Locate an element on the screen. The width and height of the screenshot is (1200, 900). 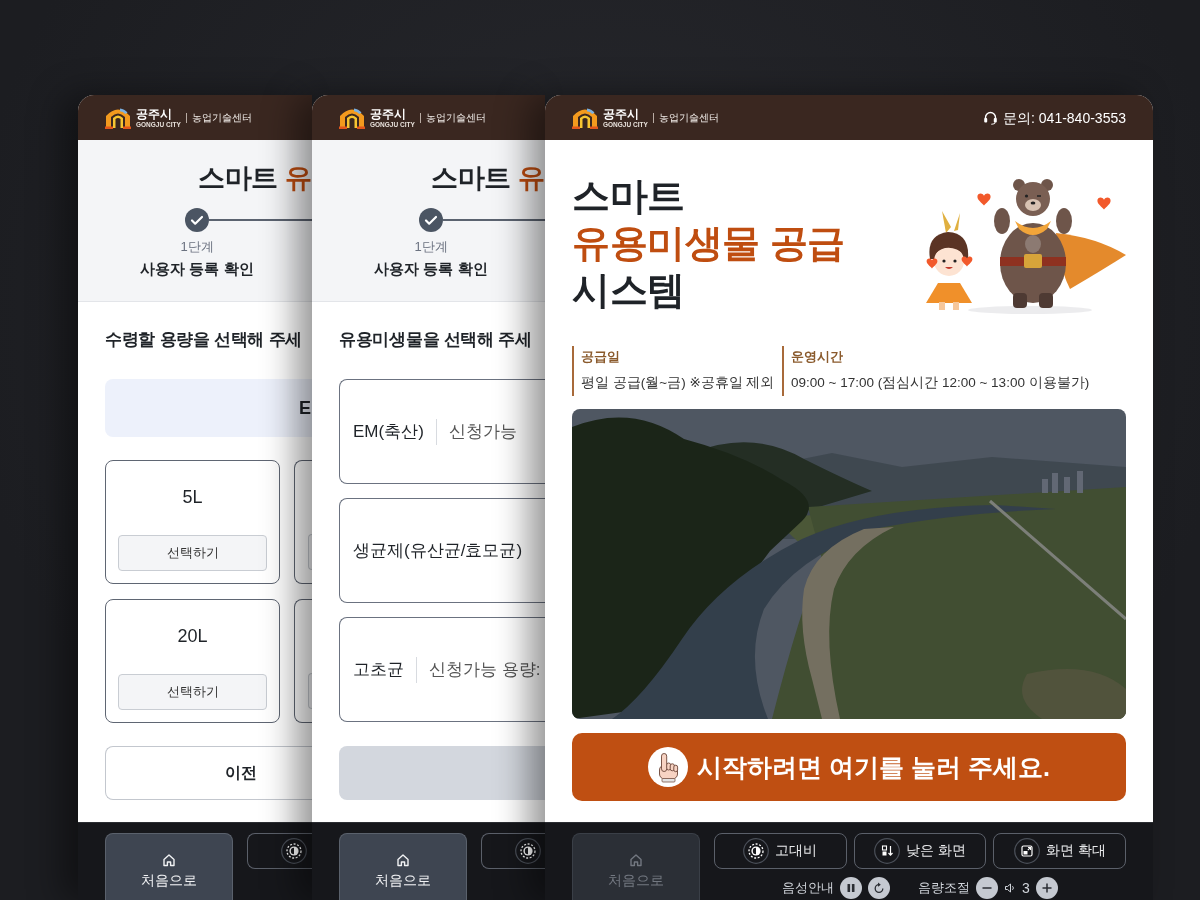
microbe-name: EM(축산) is located at coordinates (388, 432).